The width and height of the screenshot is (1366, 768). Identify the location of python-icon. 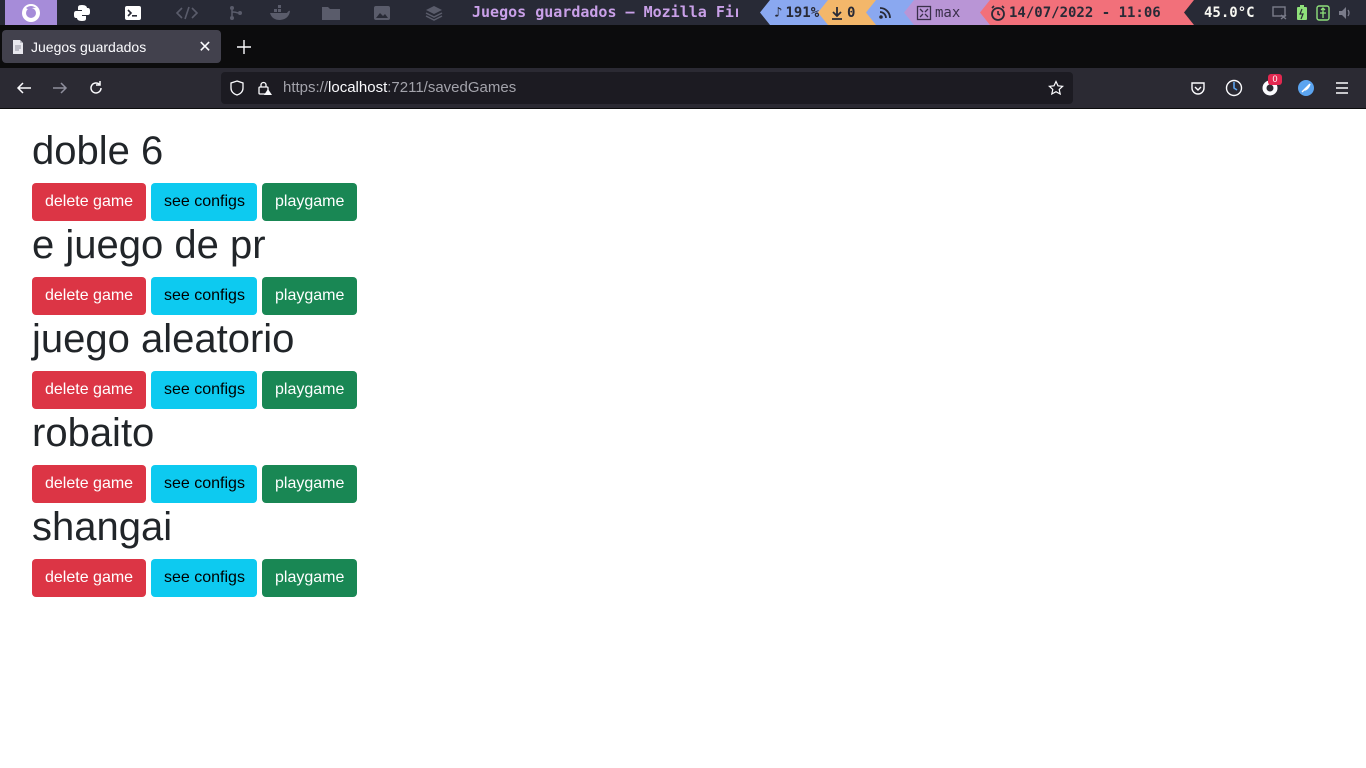
(82, 12).